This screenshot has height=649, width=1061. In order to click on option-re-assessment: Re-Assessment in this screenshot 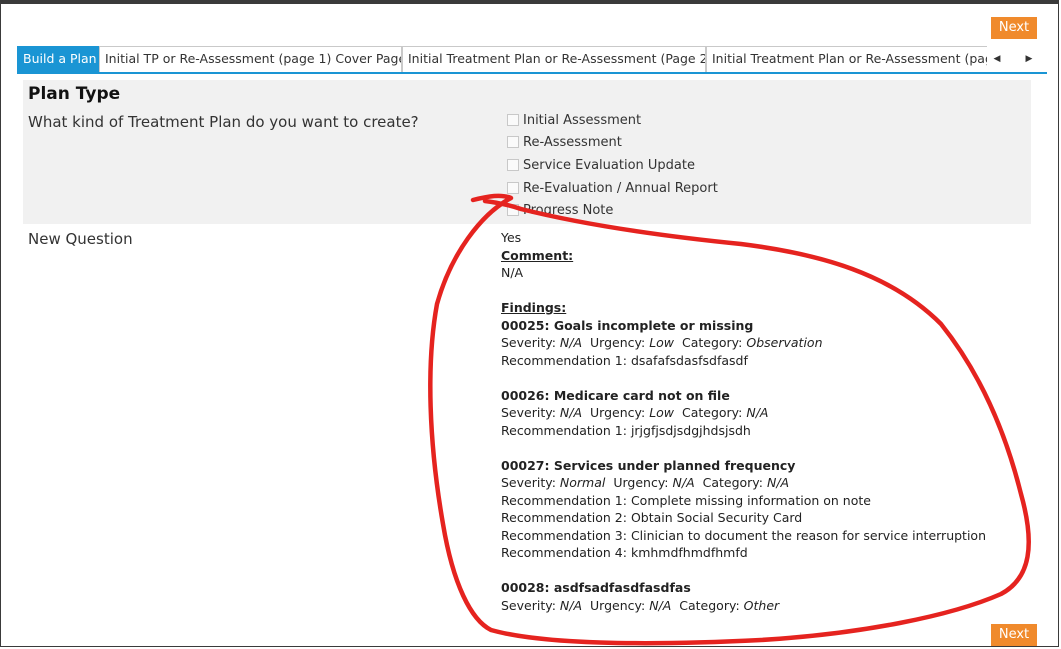, I will do `click(564, 142)`.